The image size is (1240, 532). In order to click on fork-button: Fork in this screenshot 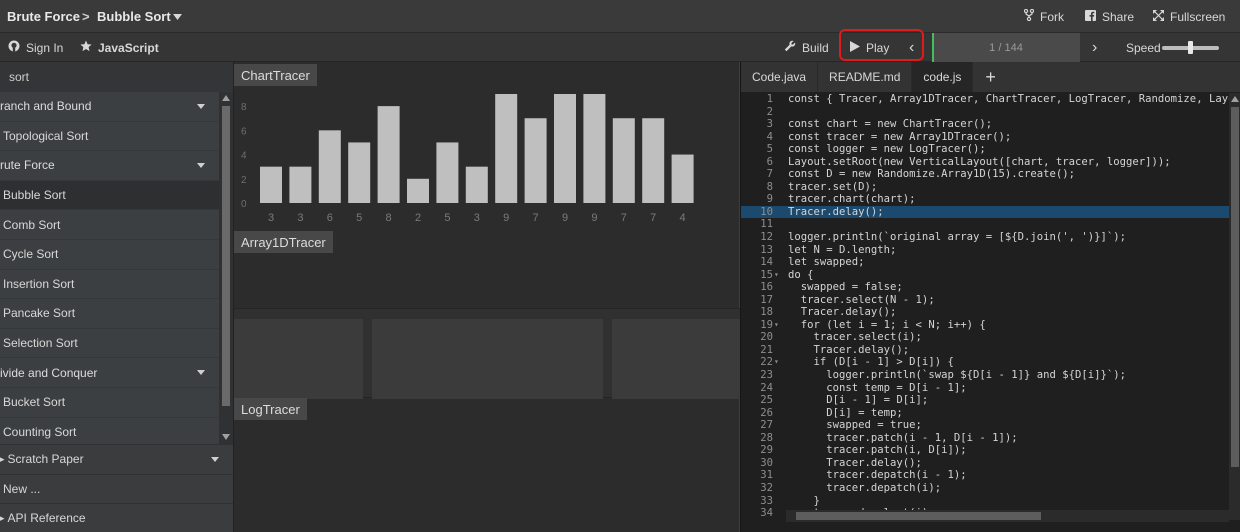, I will do `click(1043, 16)`.